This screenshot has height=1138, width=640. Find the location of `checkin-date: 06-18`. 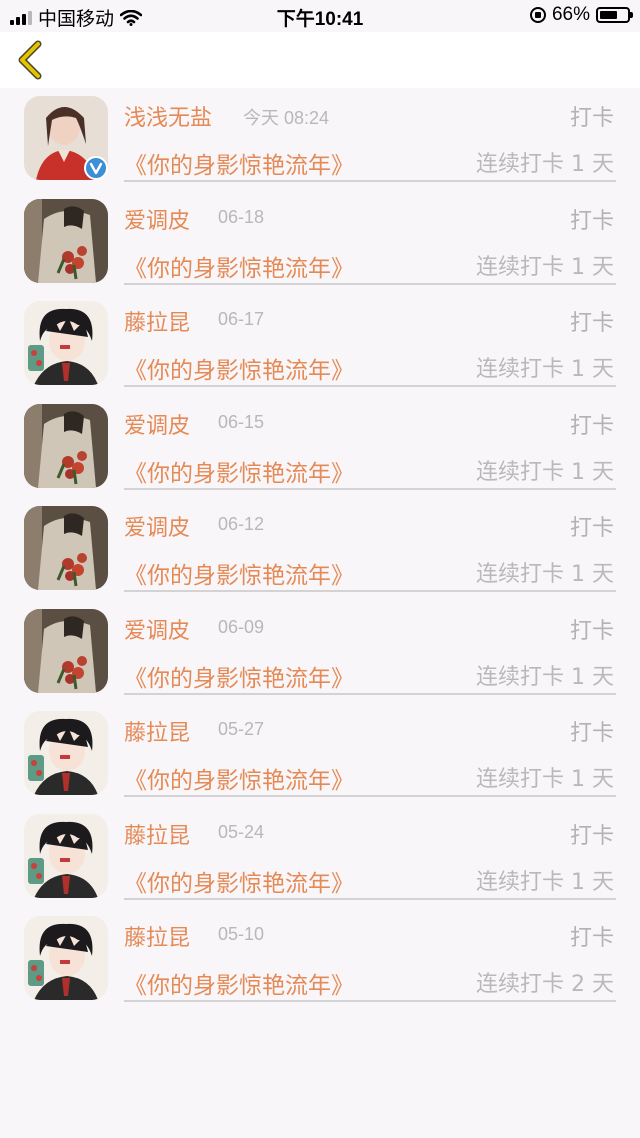

checkin-date: 06-18 is located at coordinates (241, 216).